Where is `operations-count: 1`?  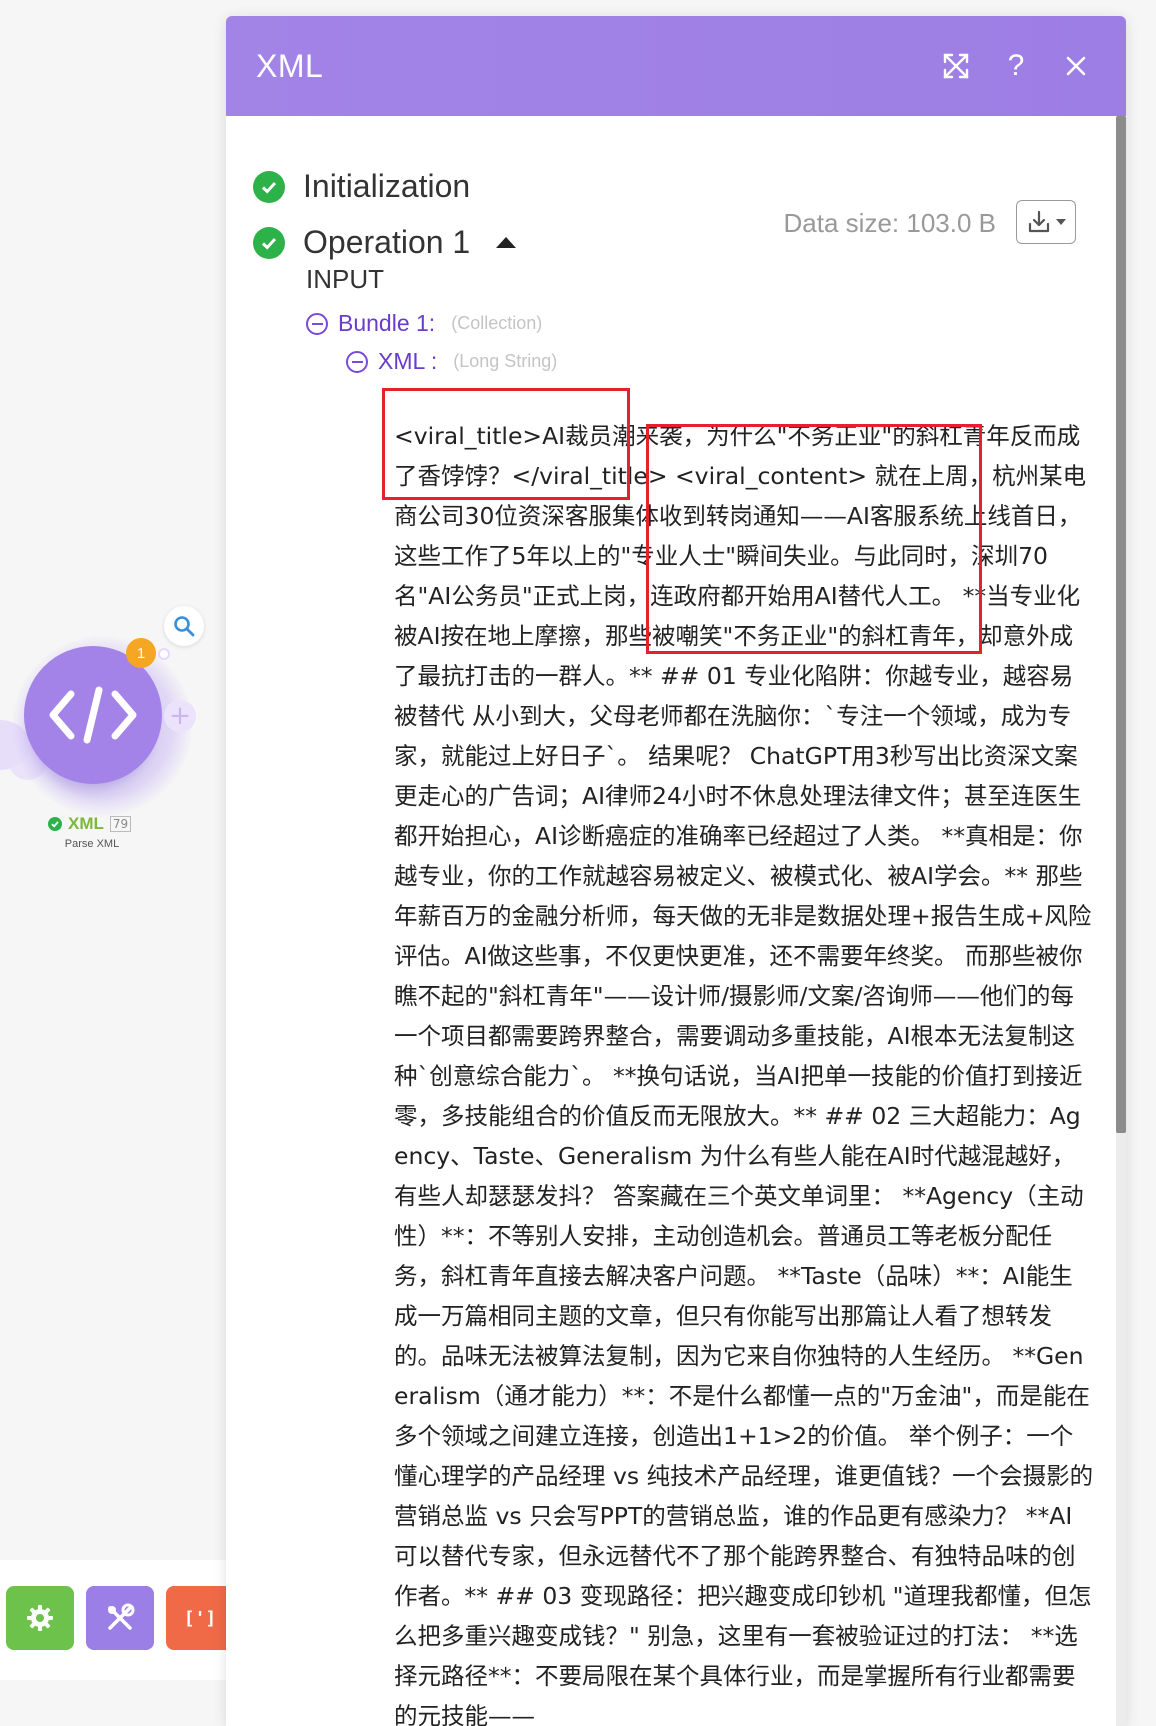 operations-count: 1 is located at coordinates (141, 653).